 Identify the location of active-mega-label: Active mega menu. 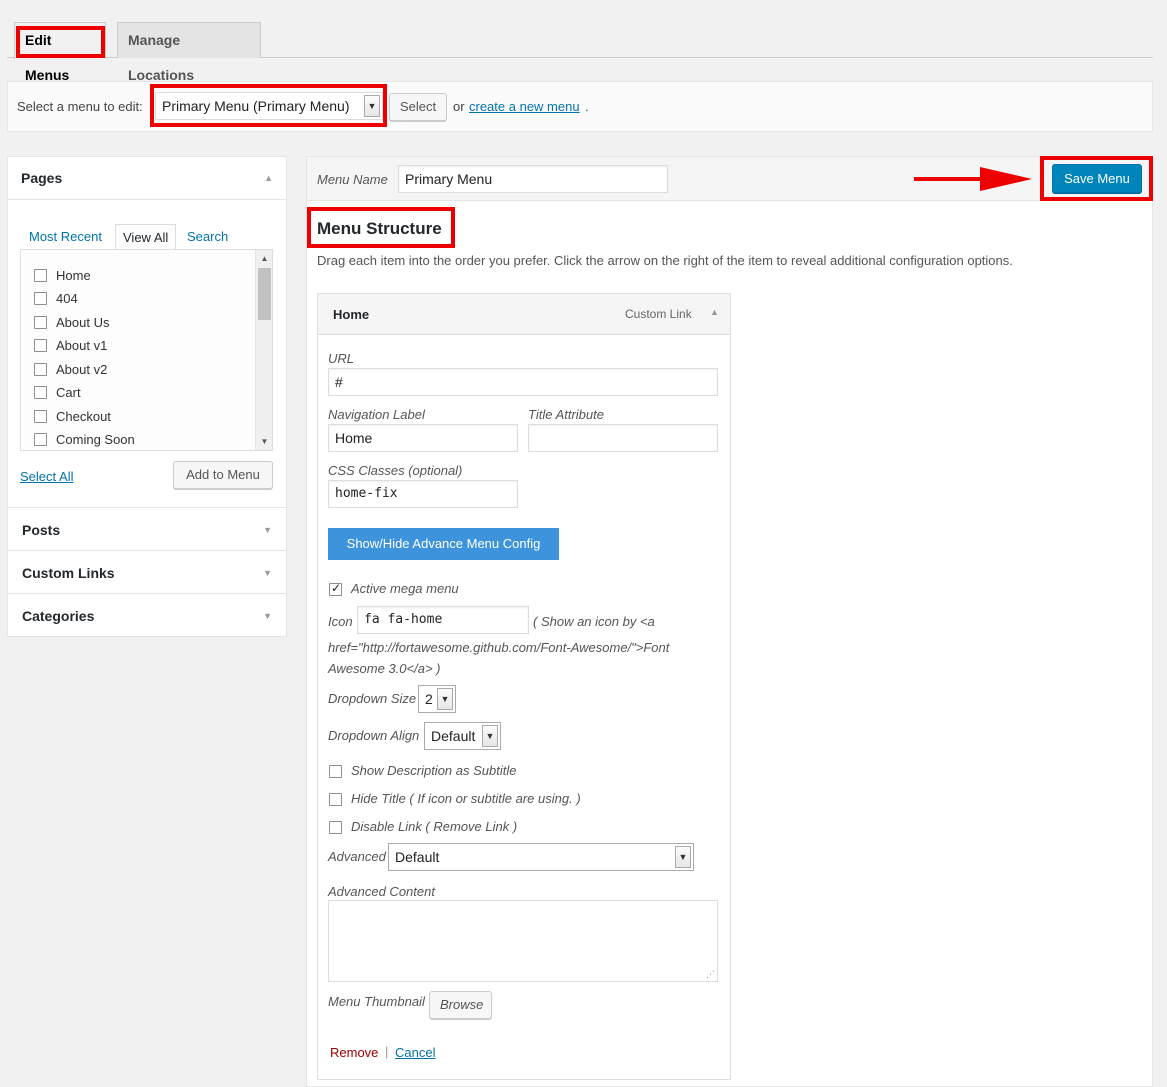
(405, 588).